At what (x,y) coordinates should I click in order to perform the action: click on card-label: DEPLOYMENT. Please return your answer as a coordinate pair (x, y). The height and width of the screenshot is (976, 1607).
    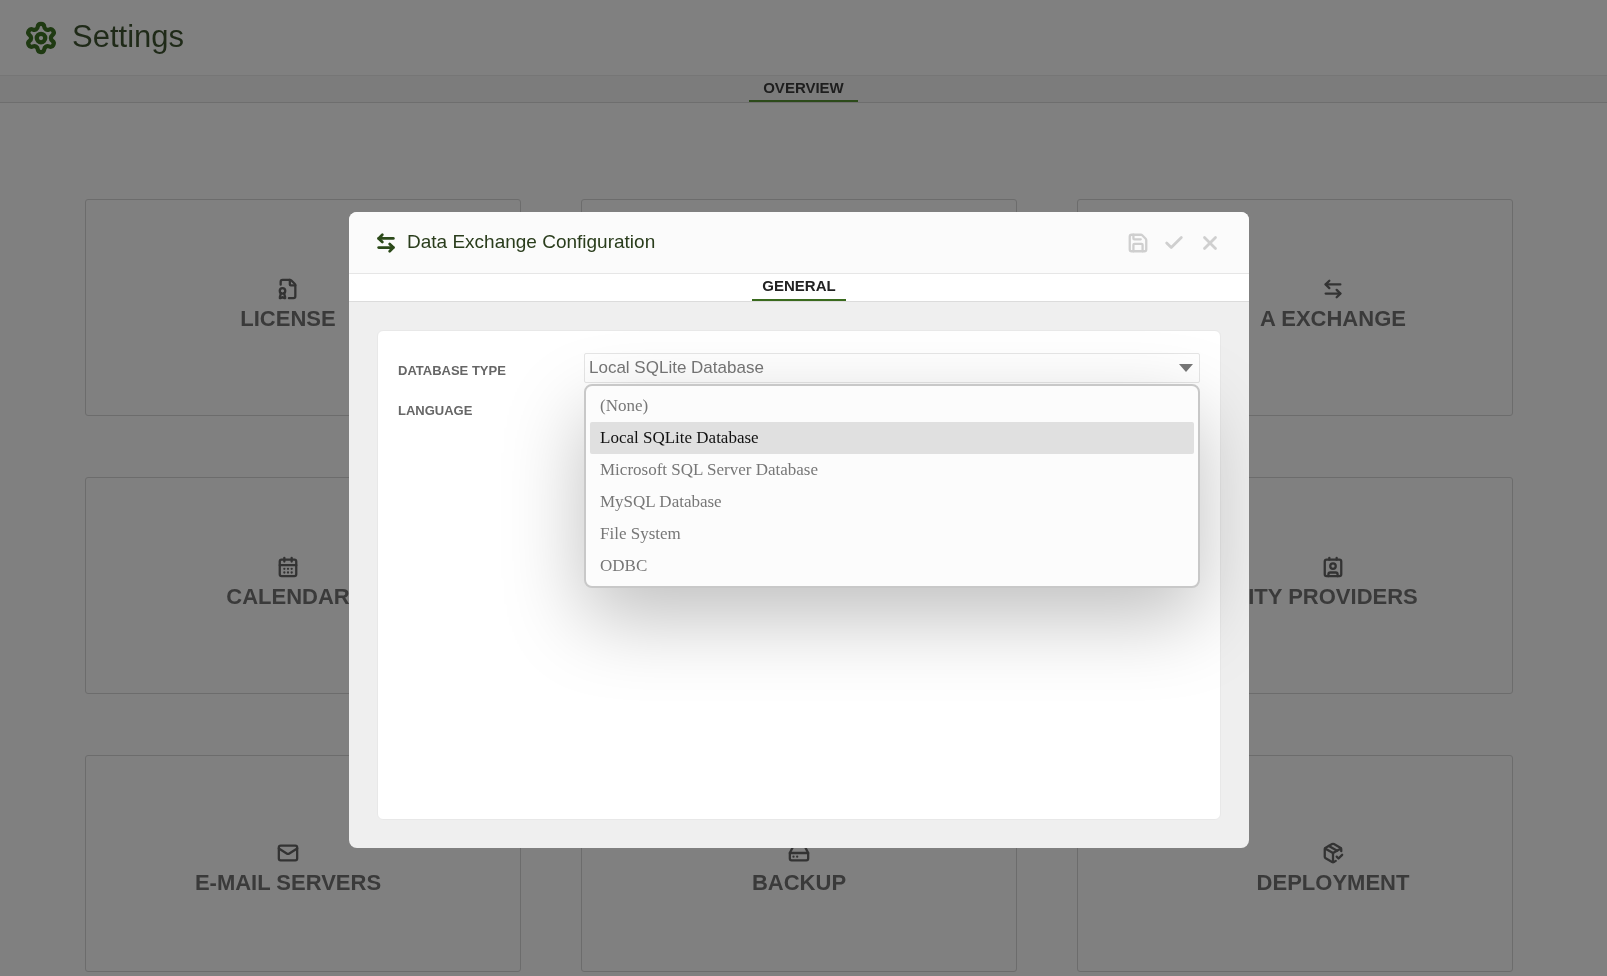
    Looking at the image, I should click on (1333, 883).